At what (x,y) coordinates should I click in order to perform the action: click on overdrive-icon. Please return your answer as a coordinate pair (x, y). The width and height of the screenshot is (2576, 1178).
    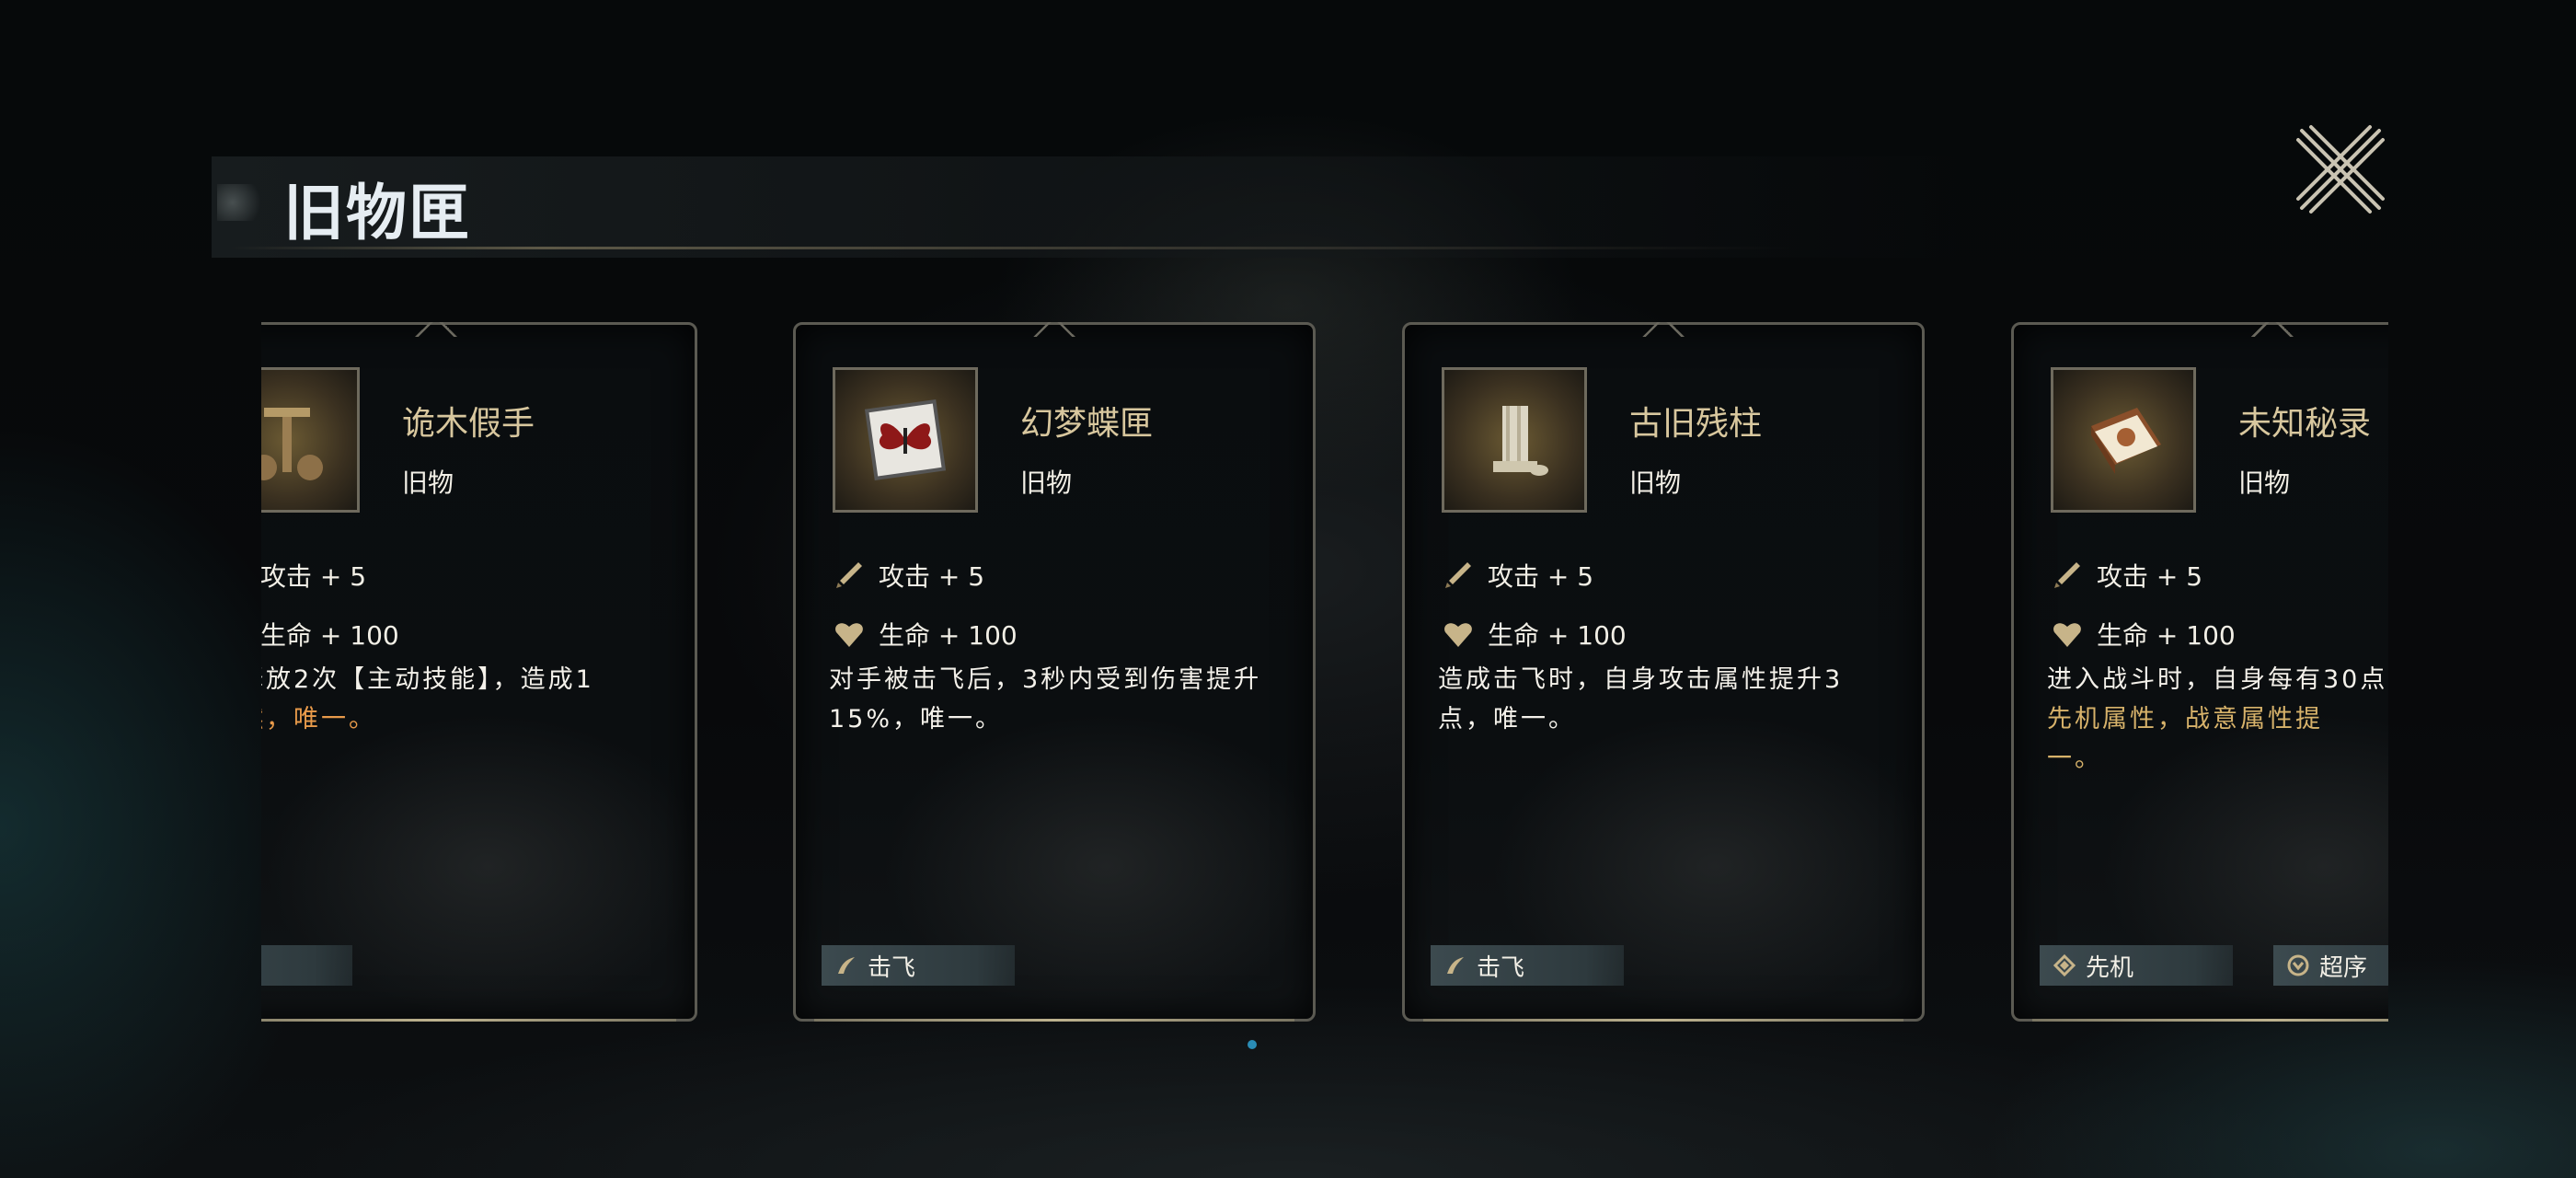
    Looking at the image, I should click on (2298, 965).